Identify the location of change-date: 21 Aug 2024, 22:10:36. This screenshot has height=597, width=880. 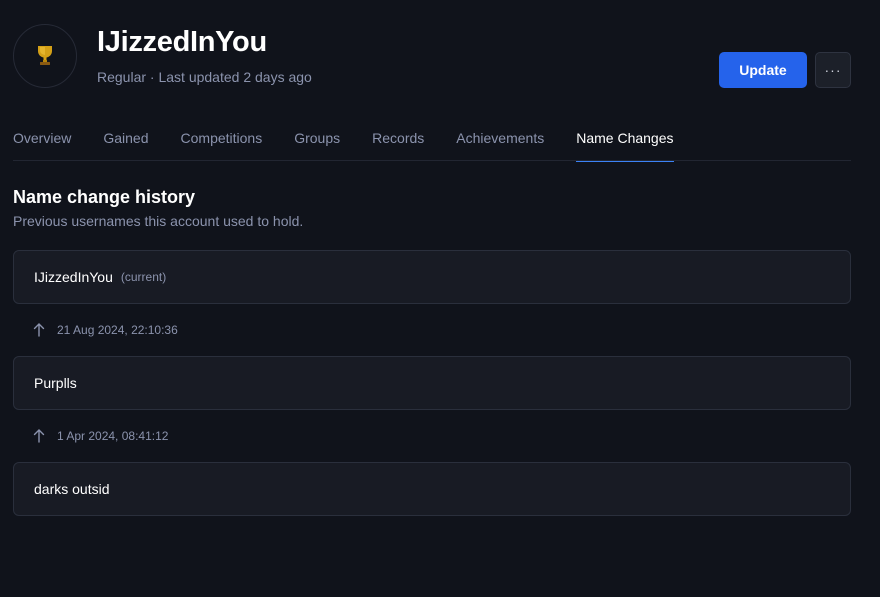
(117, 330).